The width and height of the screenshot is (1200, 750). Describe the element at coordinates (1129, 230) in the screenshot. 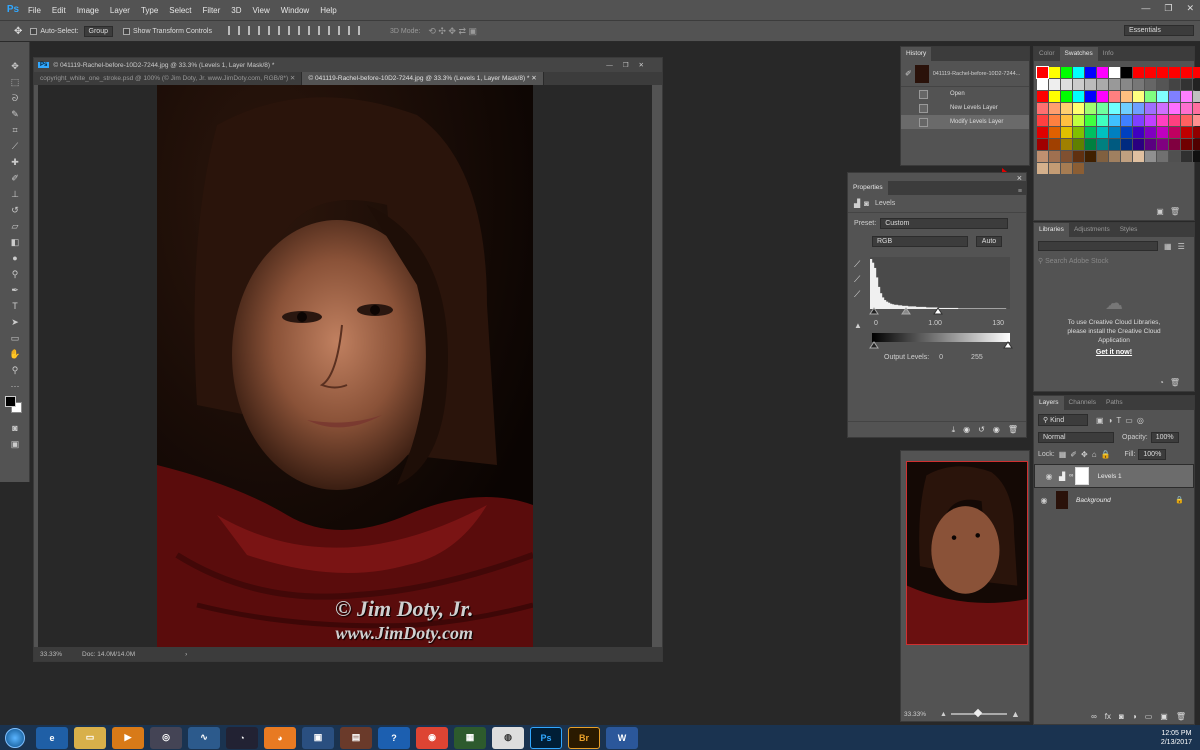

I see `tab-styles: Styles` at that location.